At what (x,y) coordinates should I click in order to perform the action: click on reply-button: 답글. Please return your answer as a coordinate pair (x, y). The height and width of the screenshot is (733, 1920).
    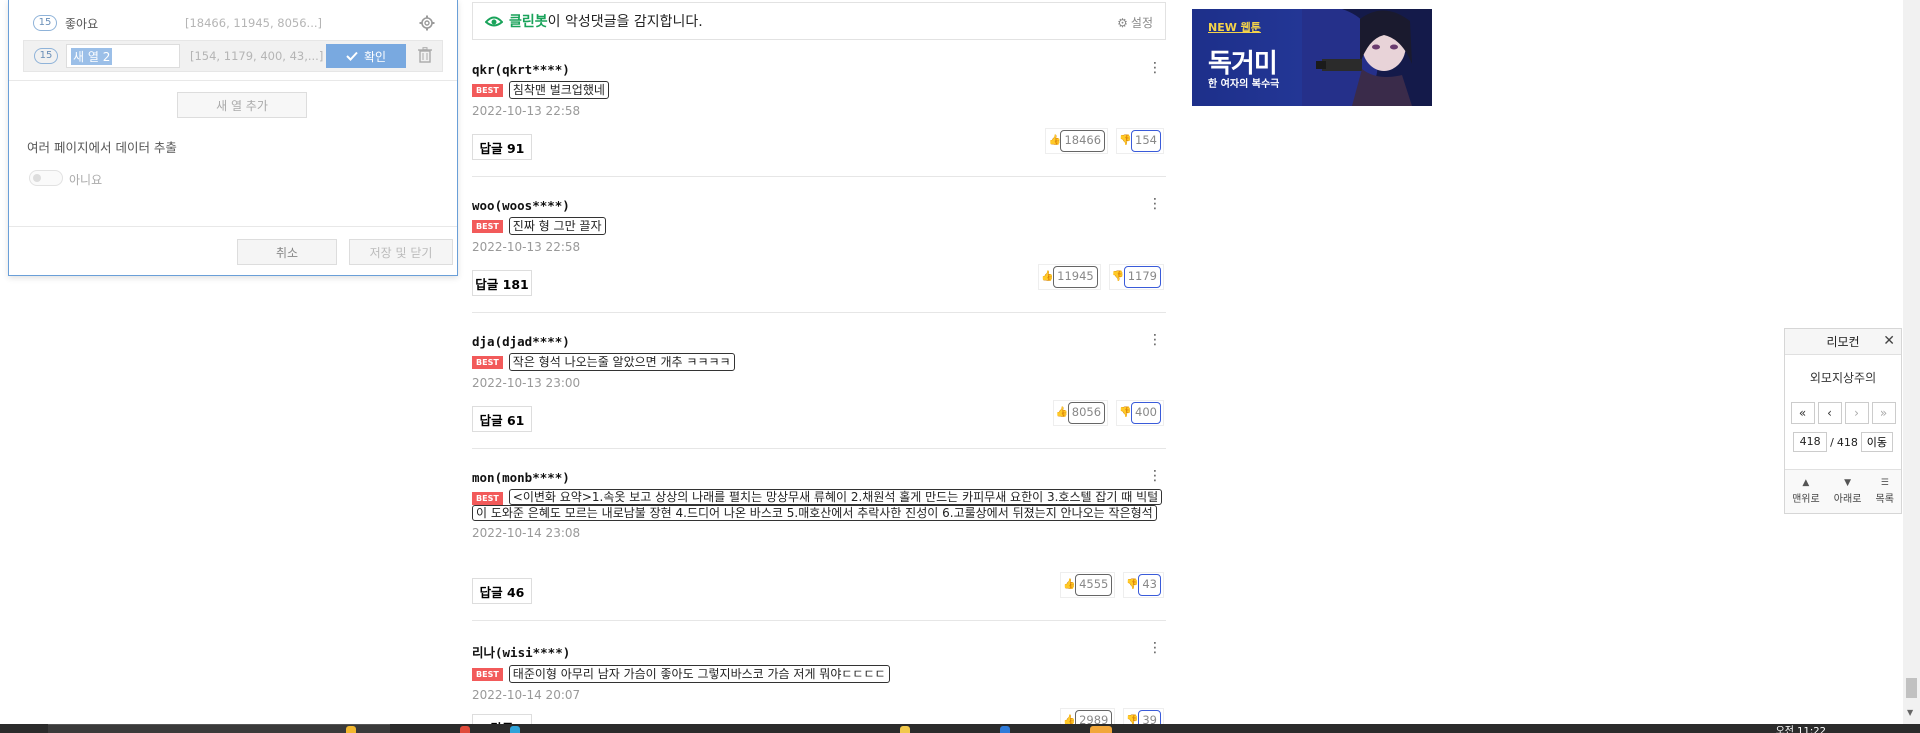
    Looking at the image, I should click on (502, 719).